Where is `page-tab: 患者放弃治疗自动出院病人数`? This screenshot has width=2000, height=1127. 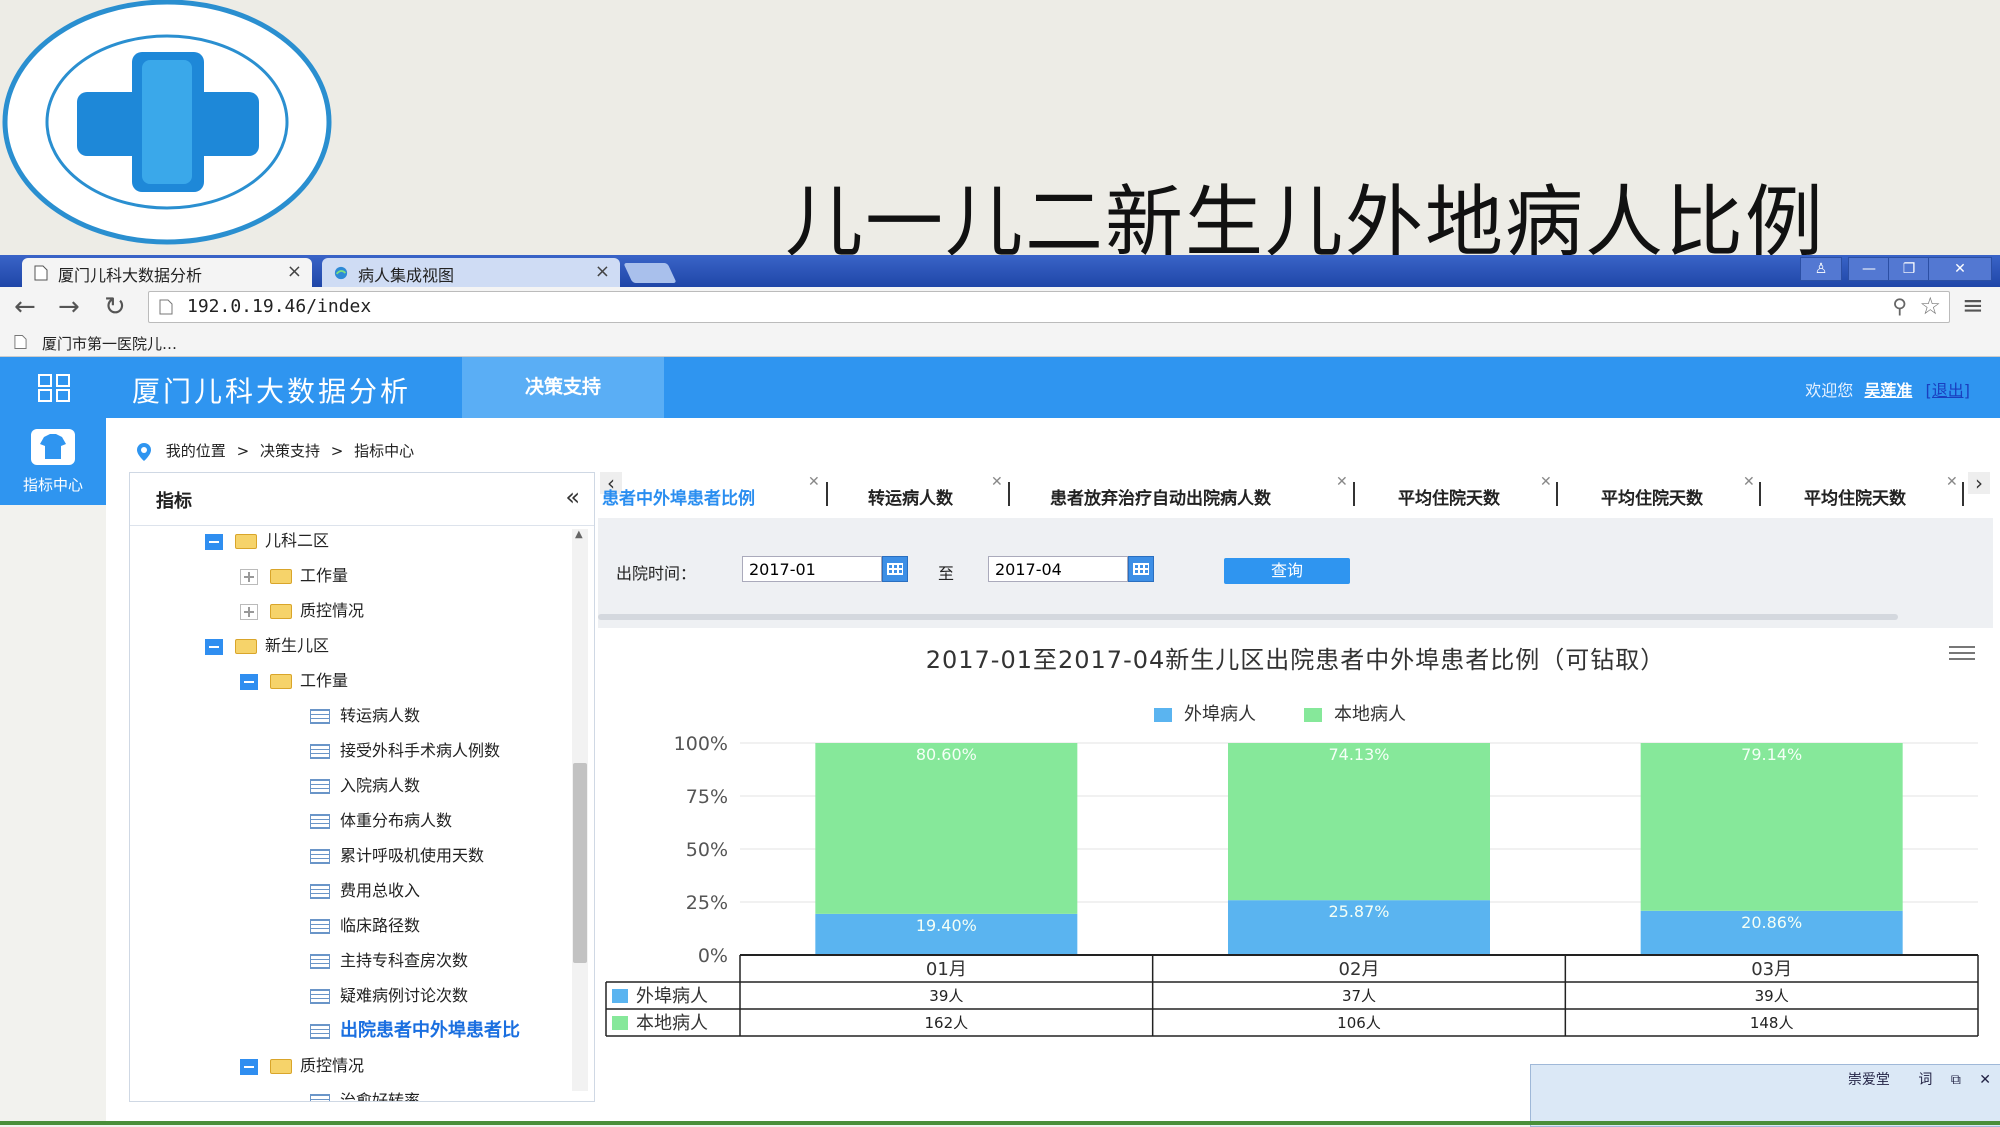
page-tab: 患者放弃治疗自动出院病人数 is located at coordinates (1160, 496).